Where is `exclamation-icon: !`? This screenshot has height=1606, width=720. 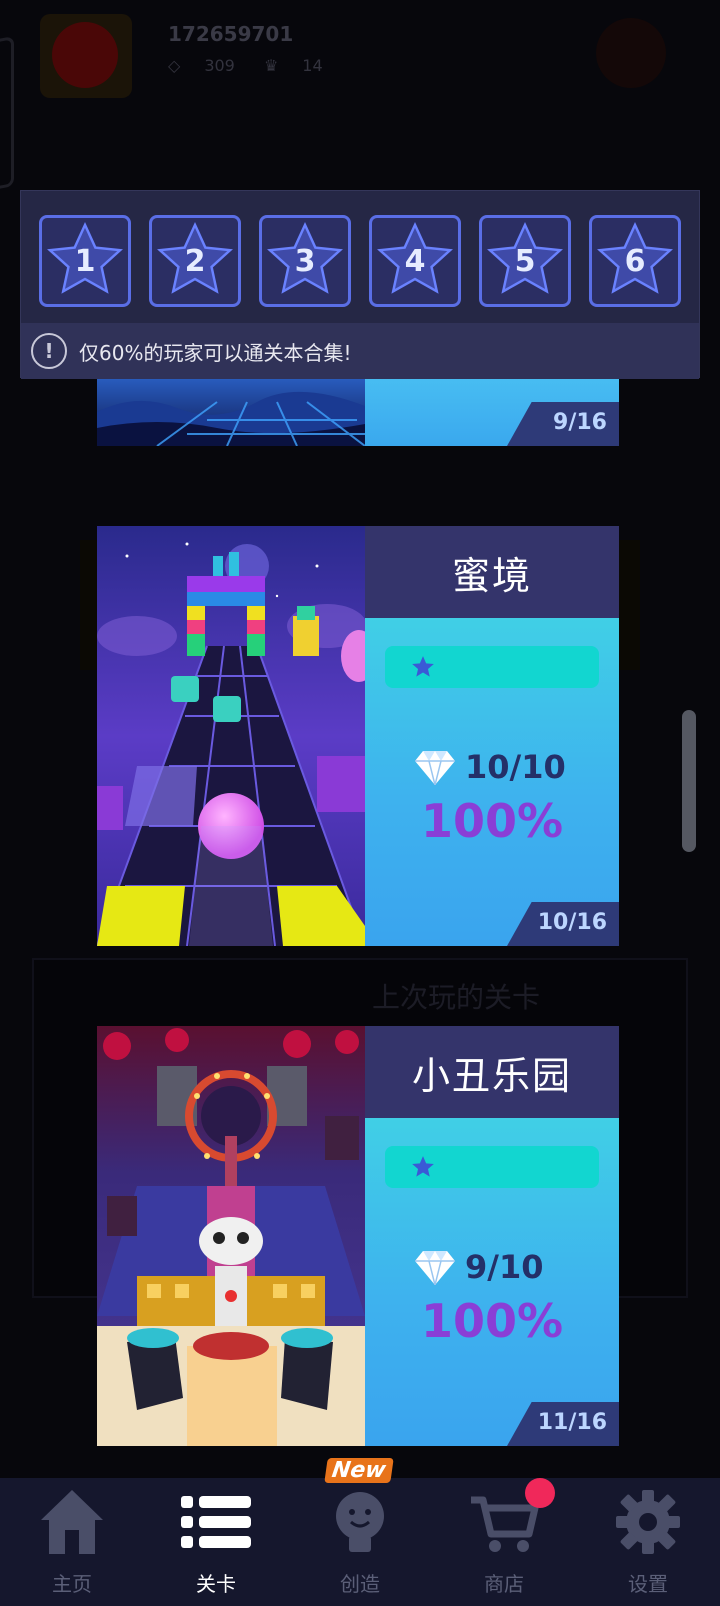 exclamation-icon: ! is located at coordinates (49, 351).